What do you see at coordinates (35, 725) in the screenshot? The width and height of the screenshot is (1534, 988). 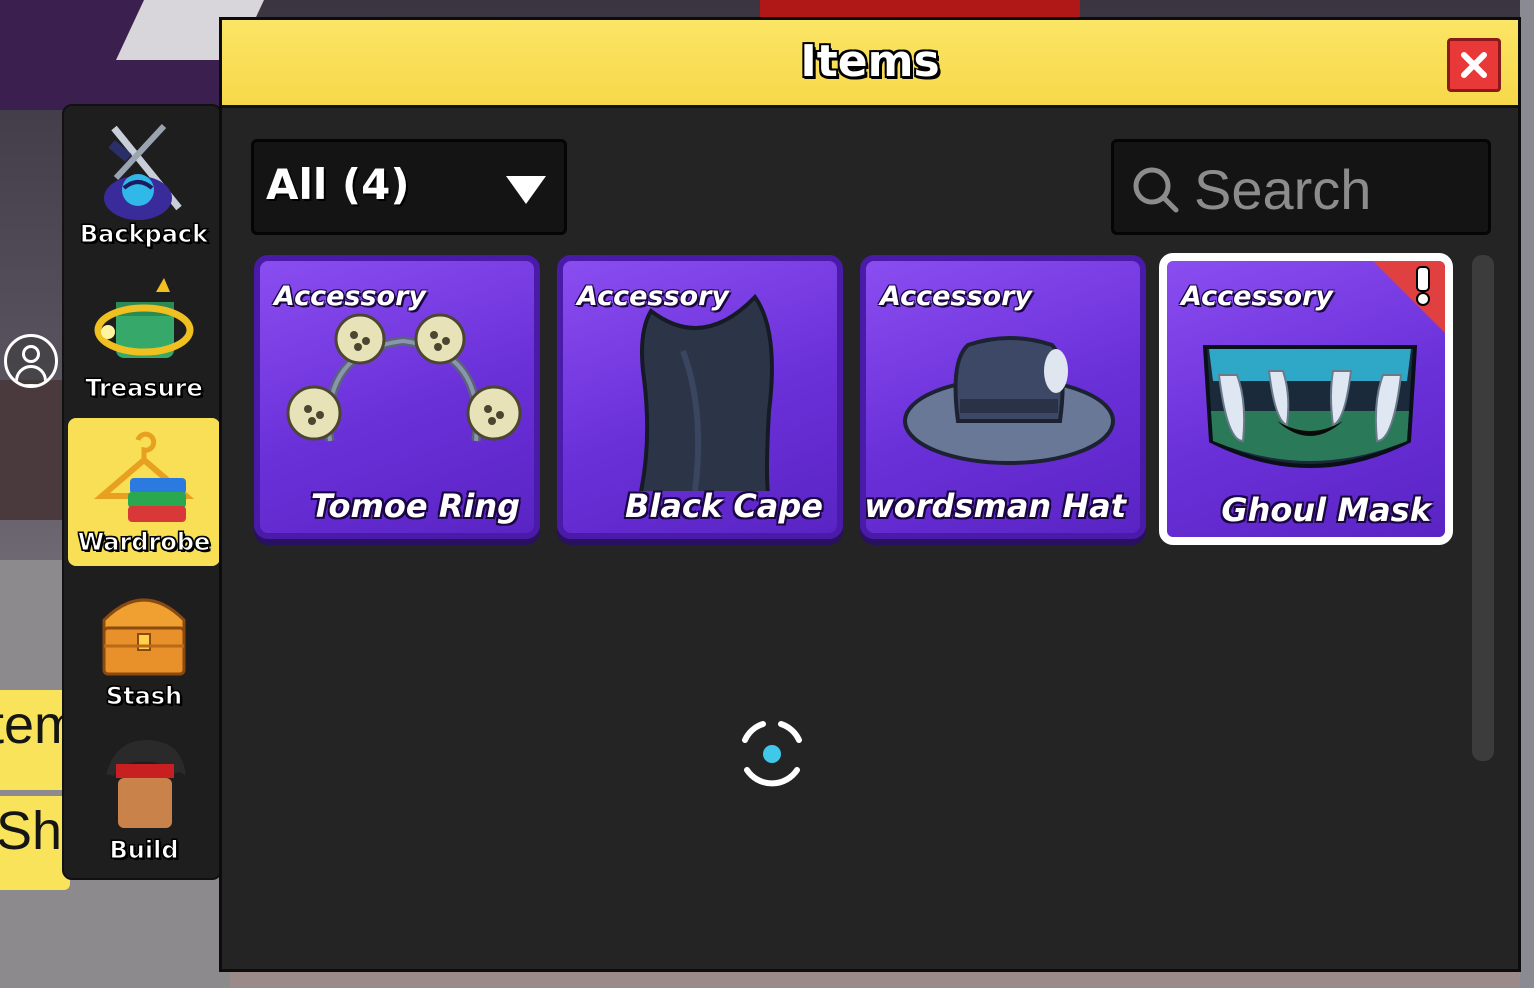 I see `side-tab-items-label: Items` at bounding box center [35, 725].